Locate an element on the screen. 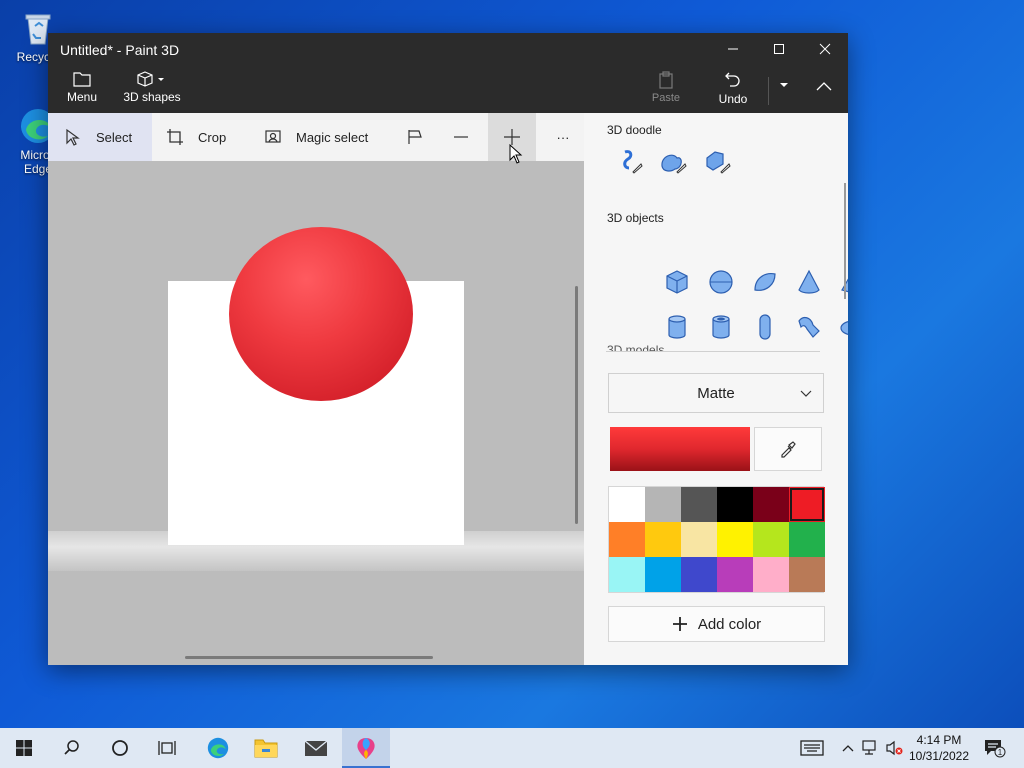 This screenshot has height=768, width=1024. more-tools-button: ··· is located at coordinates (563, 137).